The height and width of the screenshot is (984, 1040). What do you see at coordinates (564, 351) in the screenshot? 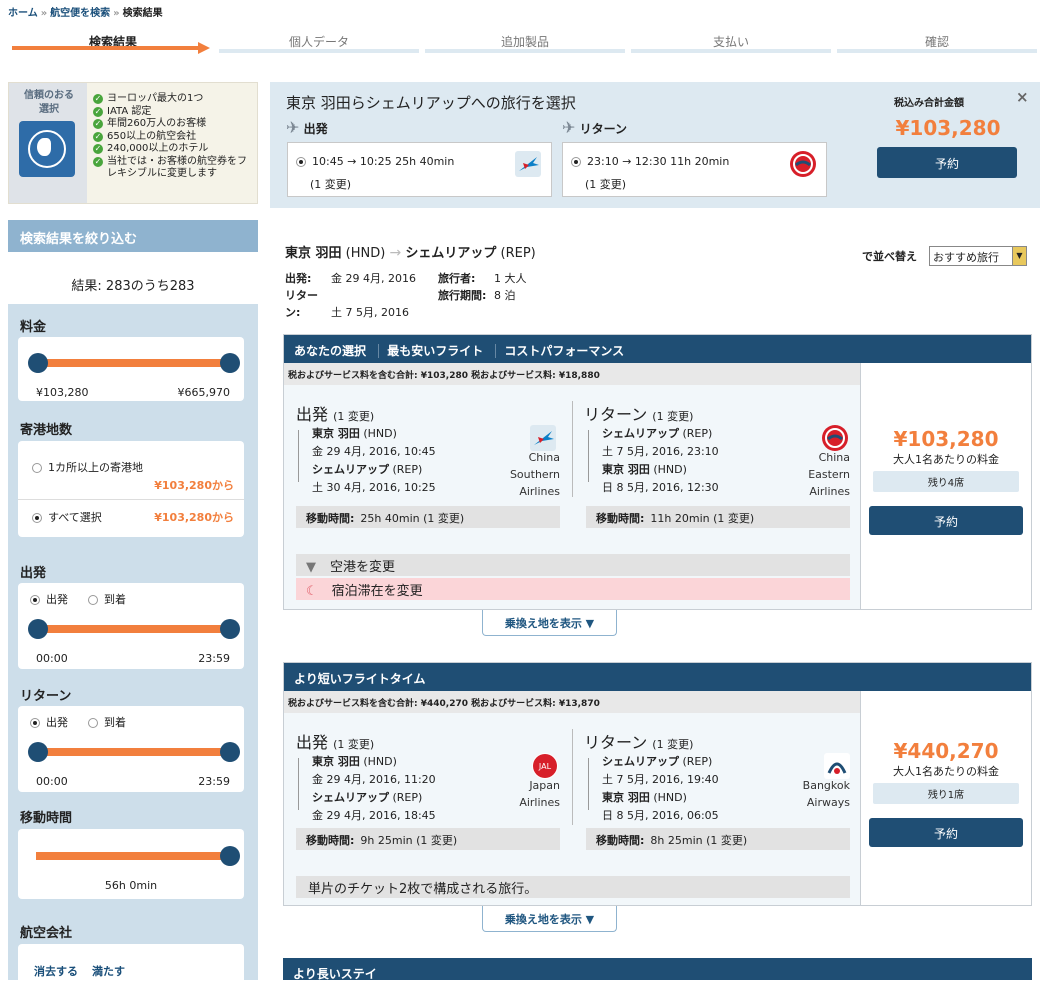
I see `tab-value: コストパフォーマンス` at bounding box center [564, 351].